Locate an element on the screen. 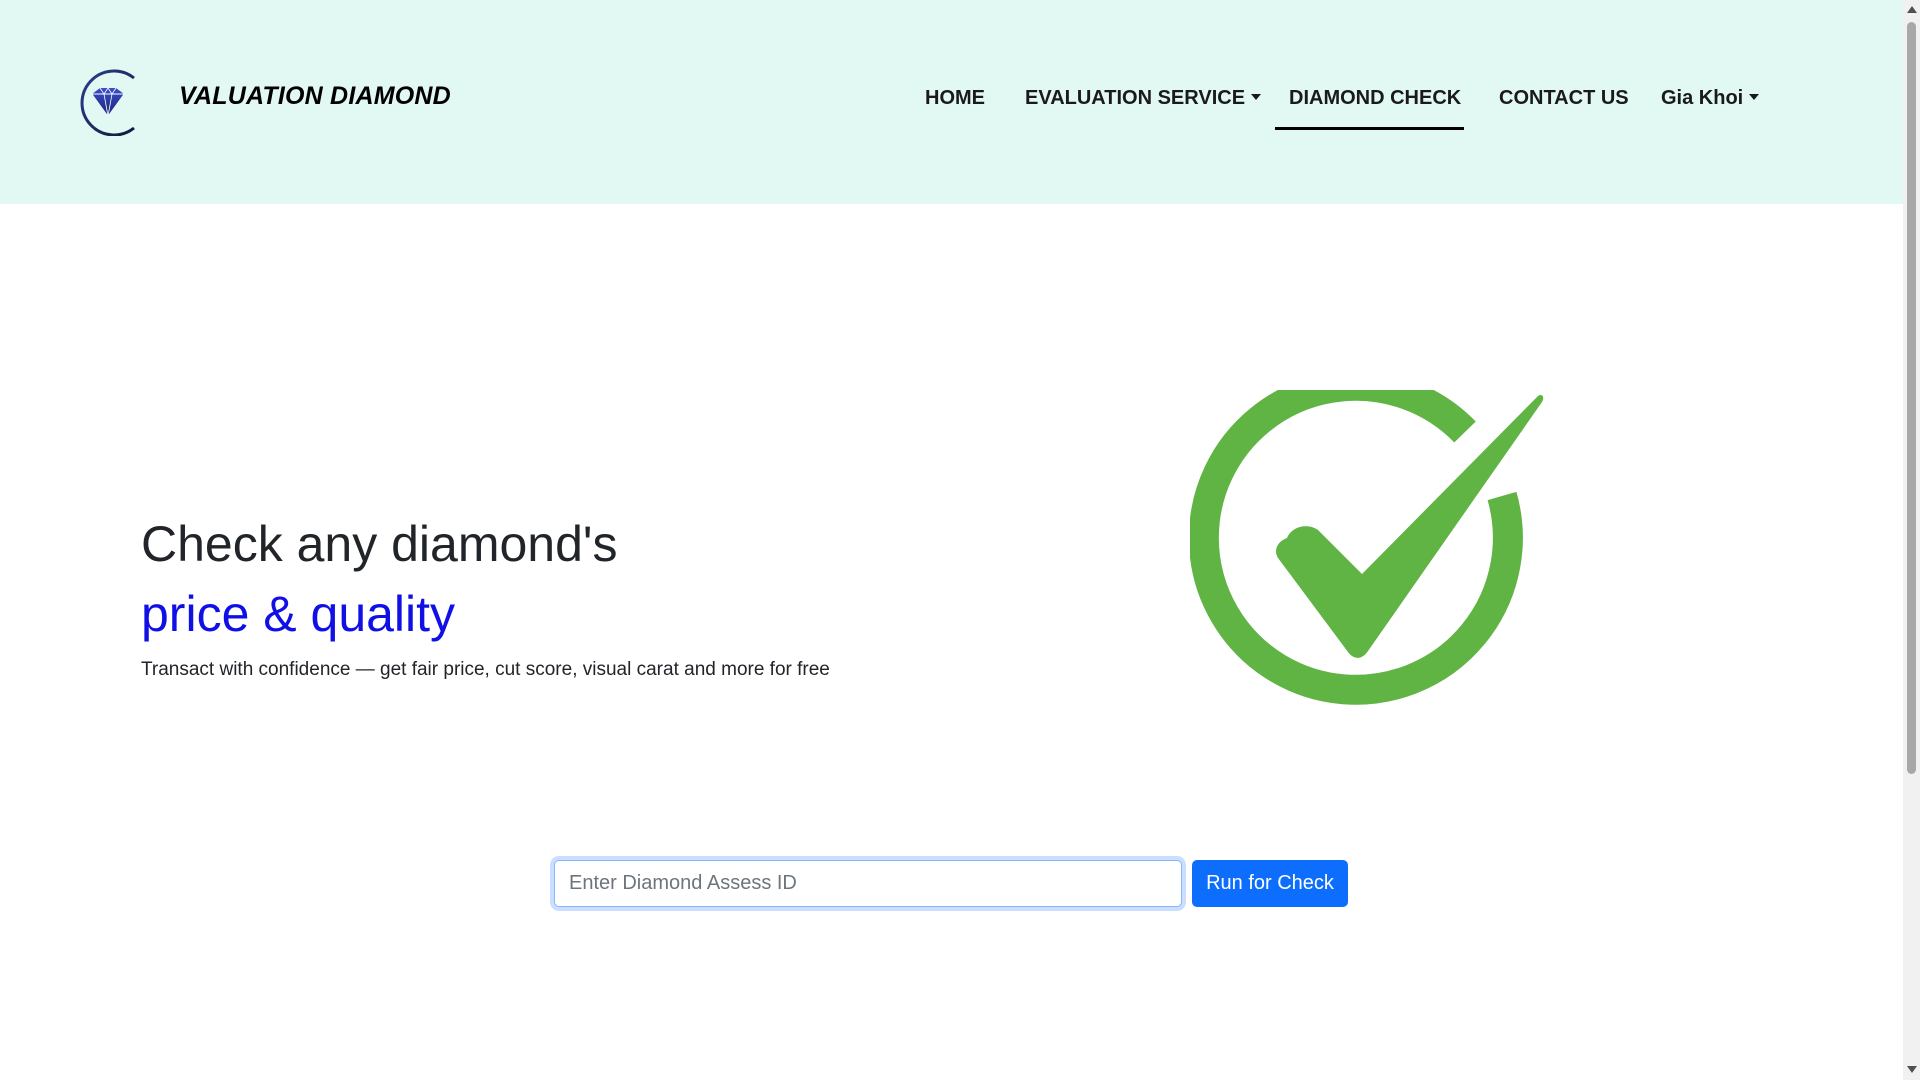 This screenshot has height=1080, width=1920. vertical-scrollbar is located at coordinates (1911, 540).